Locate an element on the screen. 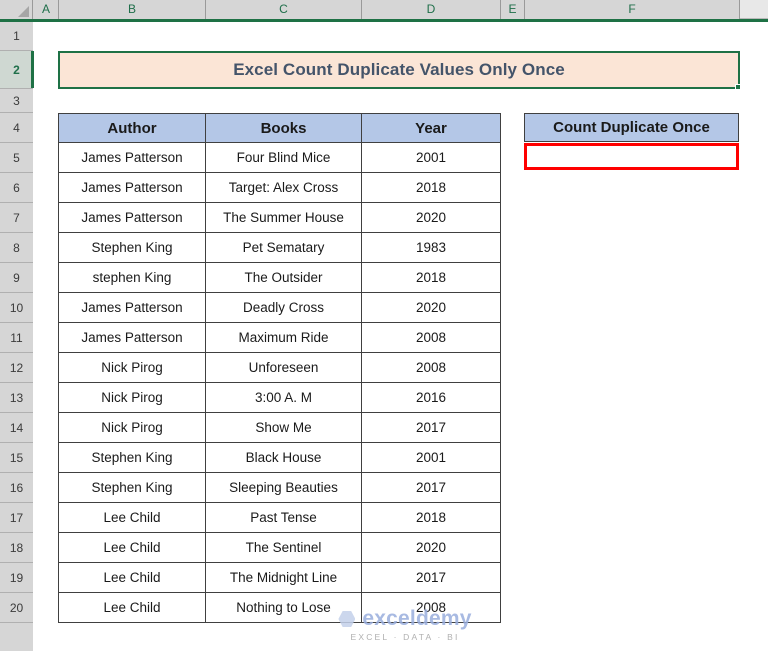 The image size is (768, 651). cell-book: 3:00 A. M is located at coordinates (283, 397).